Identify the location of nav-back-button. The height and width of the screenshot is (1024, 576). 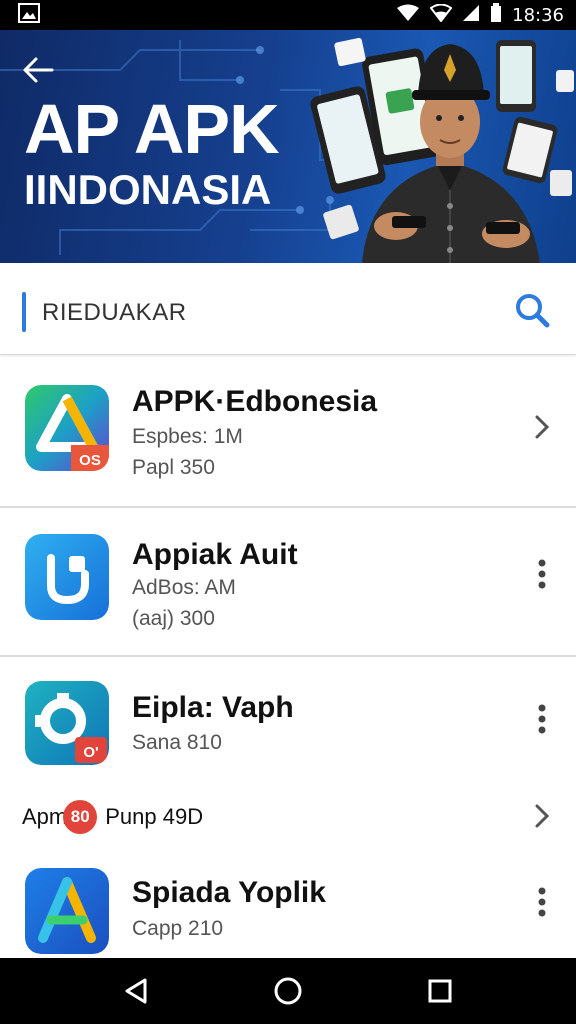
(136, 991).